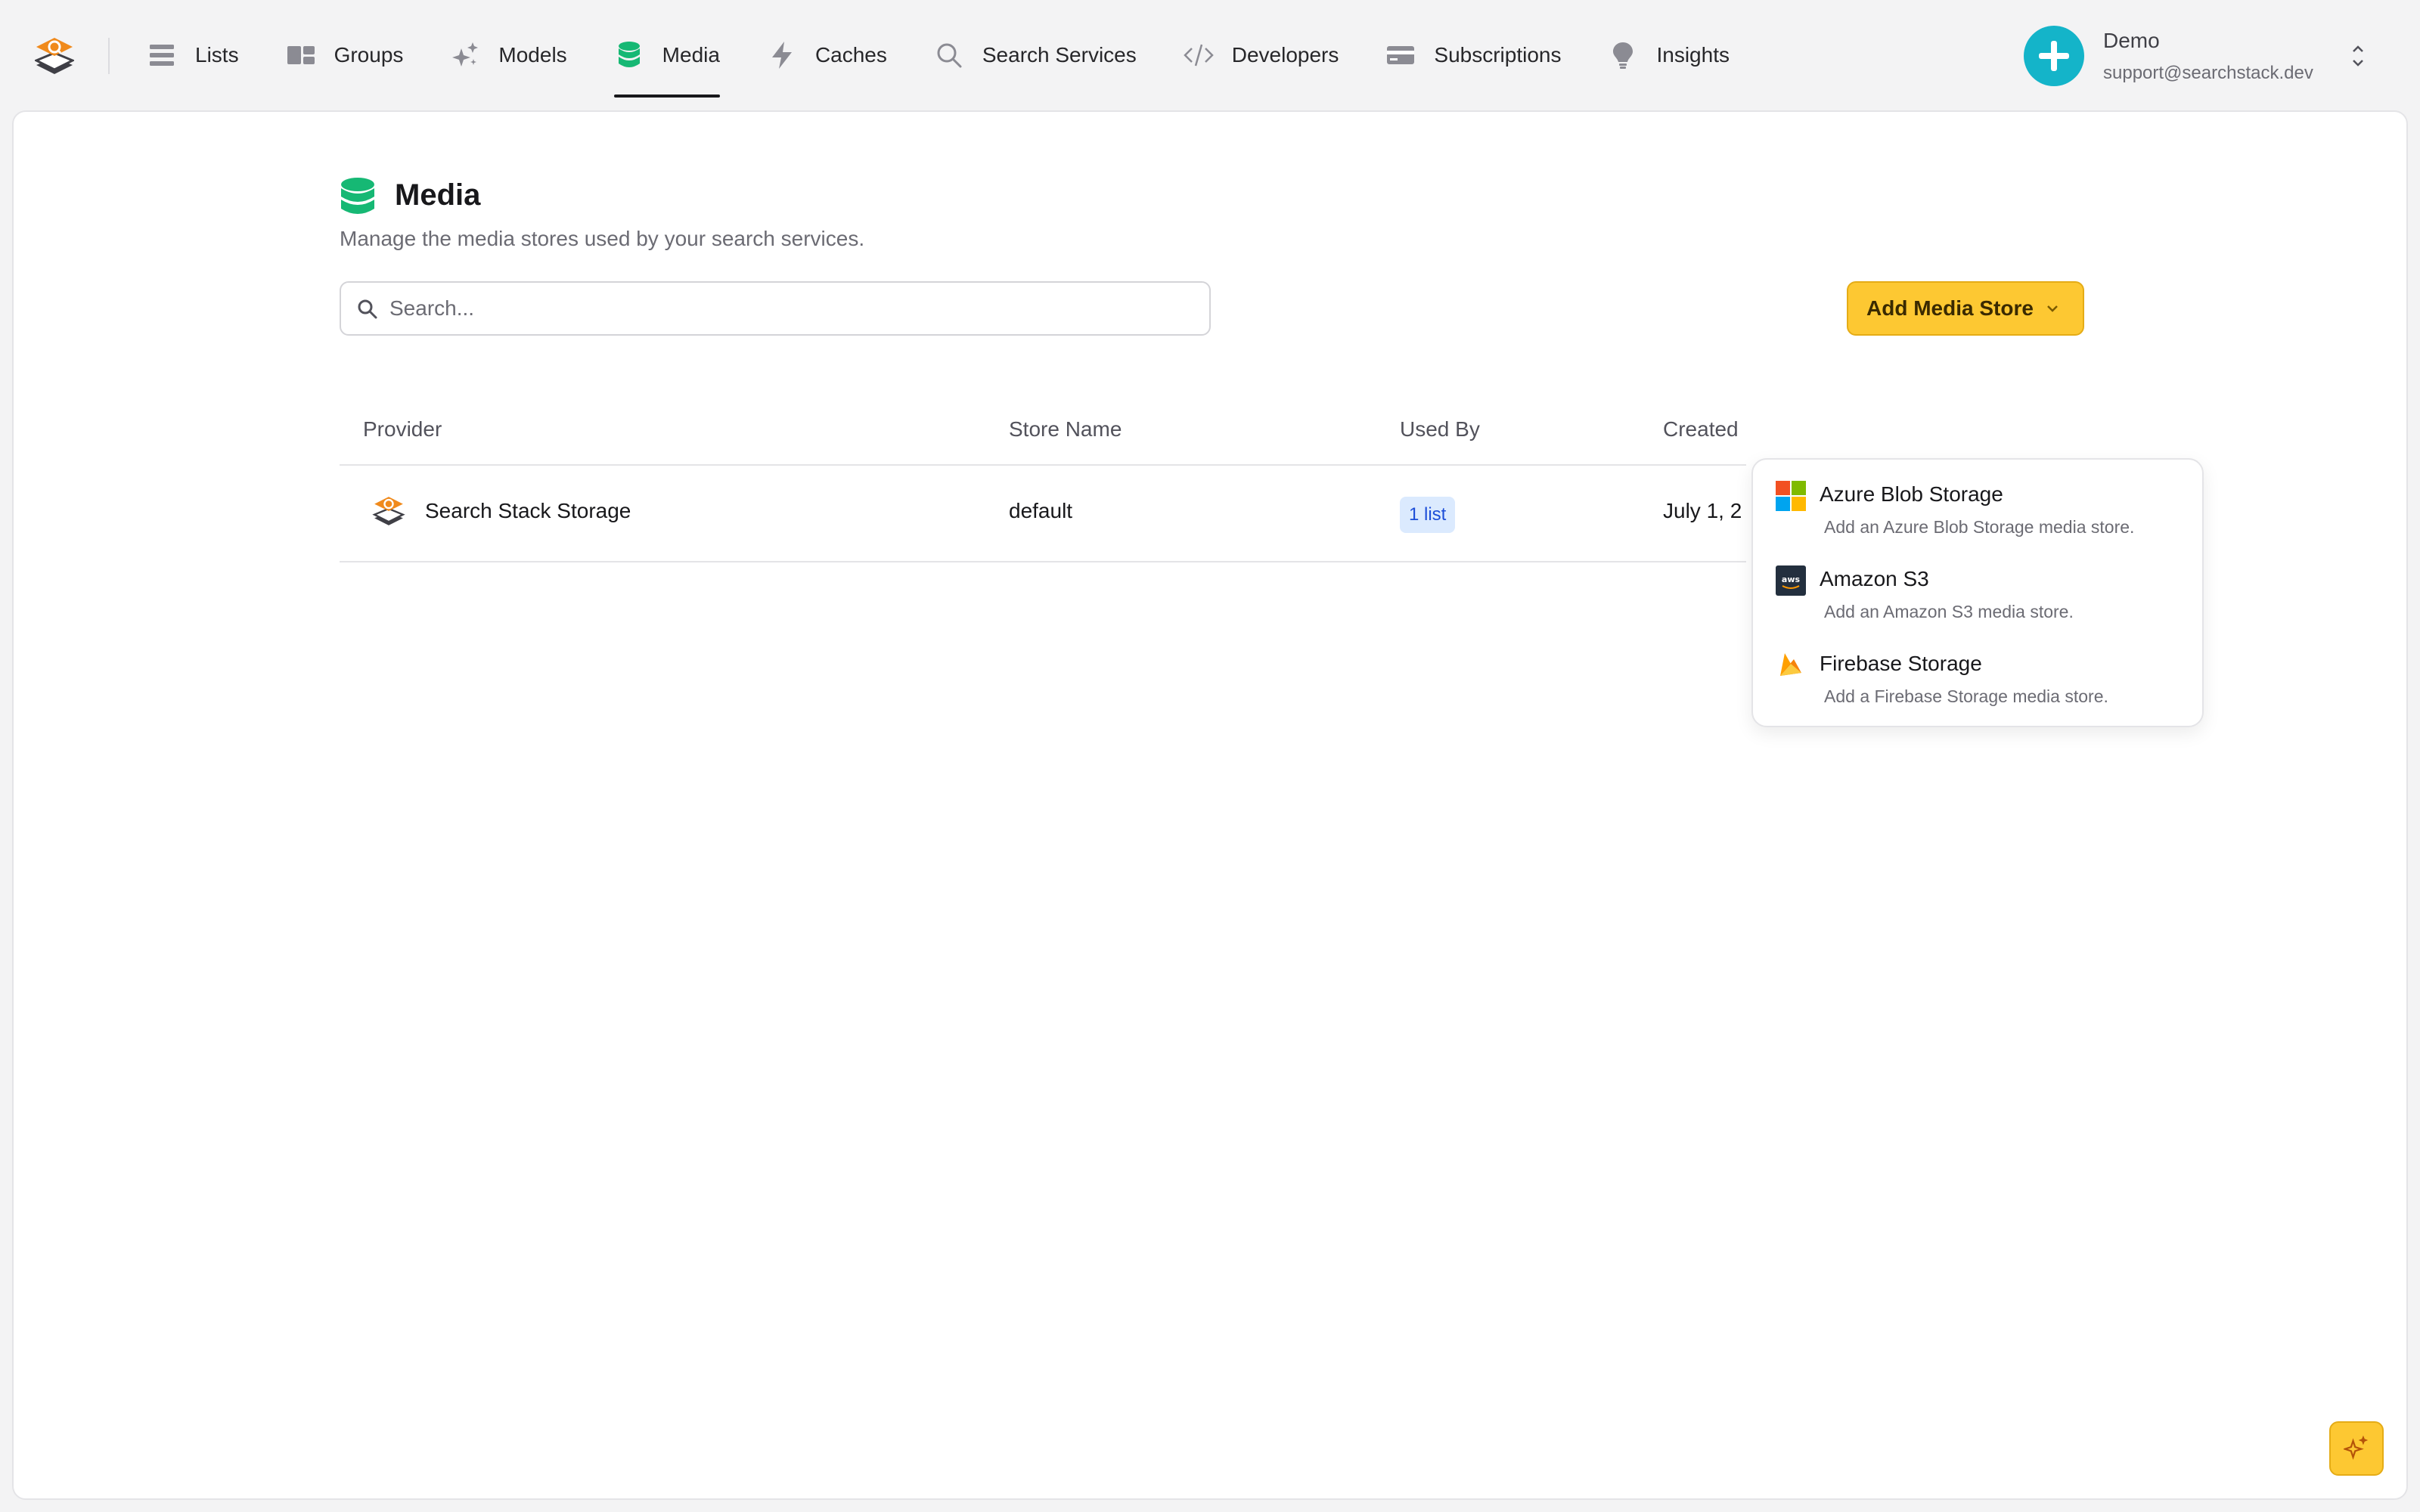 This screenshot has width=2420, height=1512. What do you see at coordinates (790, 308) in the screenshot?
I see `search-input` at bounding box center [790, 308].